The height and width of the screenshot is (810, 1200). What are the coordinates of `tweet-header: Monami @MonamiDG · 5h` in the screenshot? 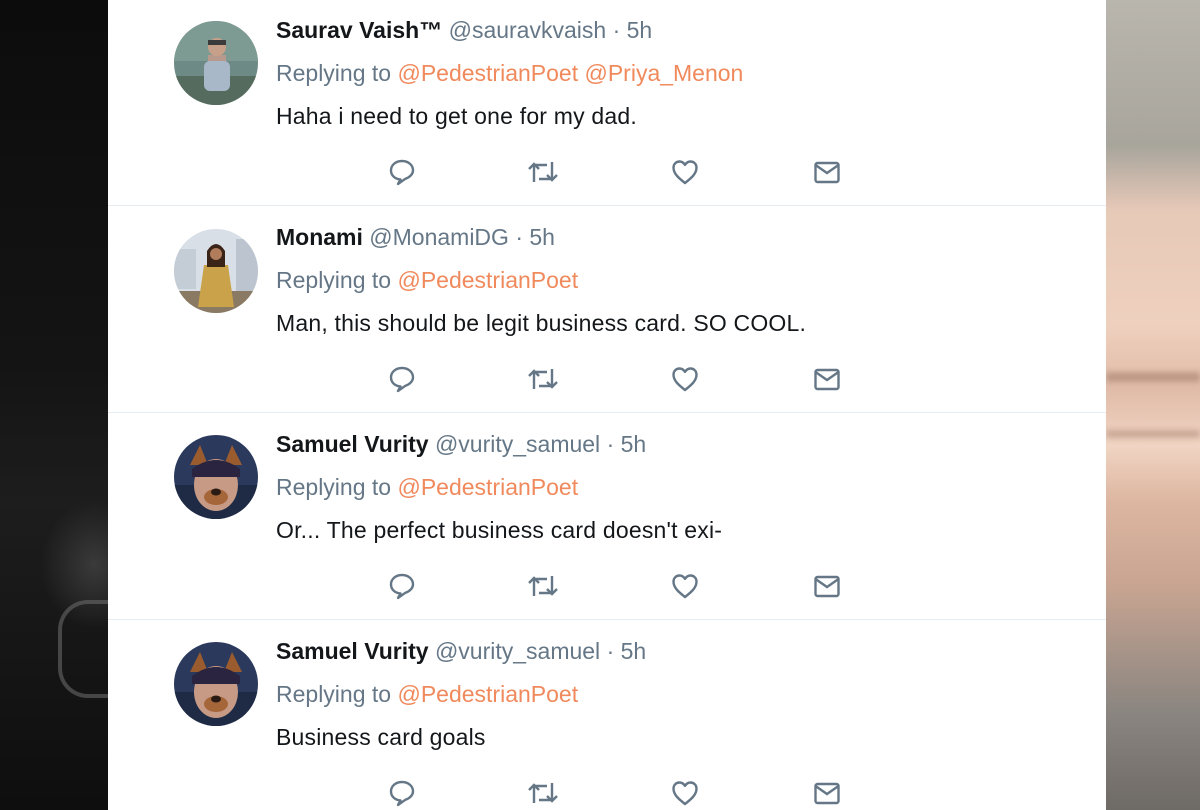 It's located at (415, 237).